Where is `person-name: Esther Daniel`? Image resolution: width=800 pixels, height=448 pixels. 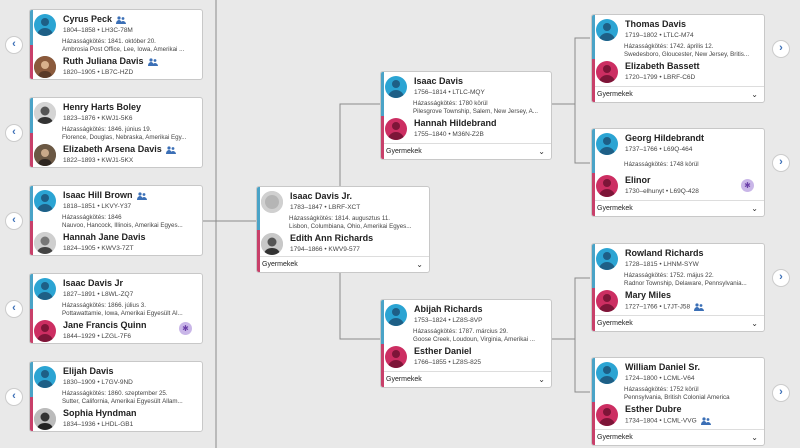
person-name: Esther Daniel is located at coordinates (443, 351).